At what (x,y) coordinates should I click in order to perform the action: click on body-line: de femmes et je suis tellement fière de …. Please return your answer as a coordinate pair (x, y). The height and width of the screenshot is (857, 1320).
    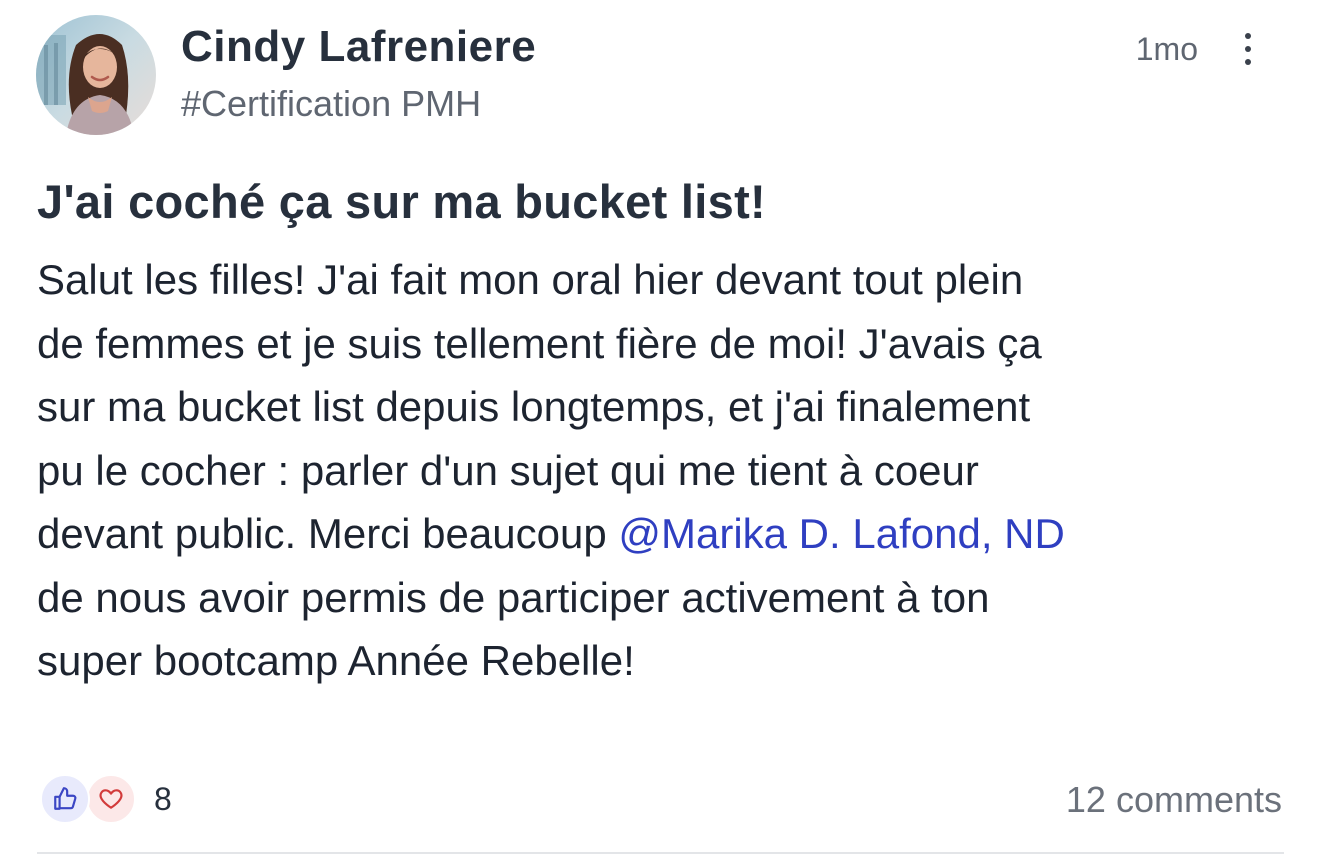
    Looking at the image, I should click on (539, 343).